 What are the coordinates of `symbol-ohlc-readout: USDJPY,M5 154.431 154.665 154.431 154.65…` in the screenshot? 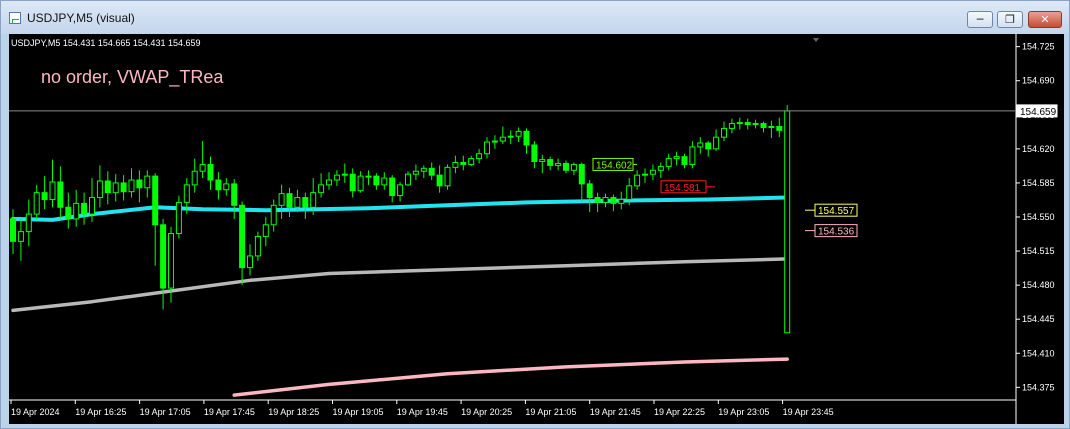 It's located at (105, 43).